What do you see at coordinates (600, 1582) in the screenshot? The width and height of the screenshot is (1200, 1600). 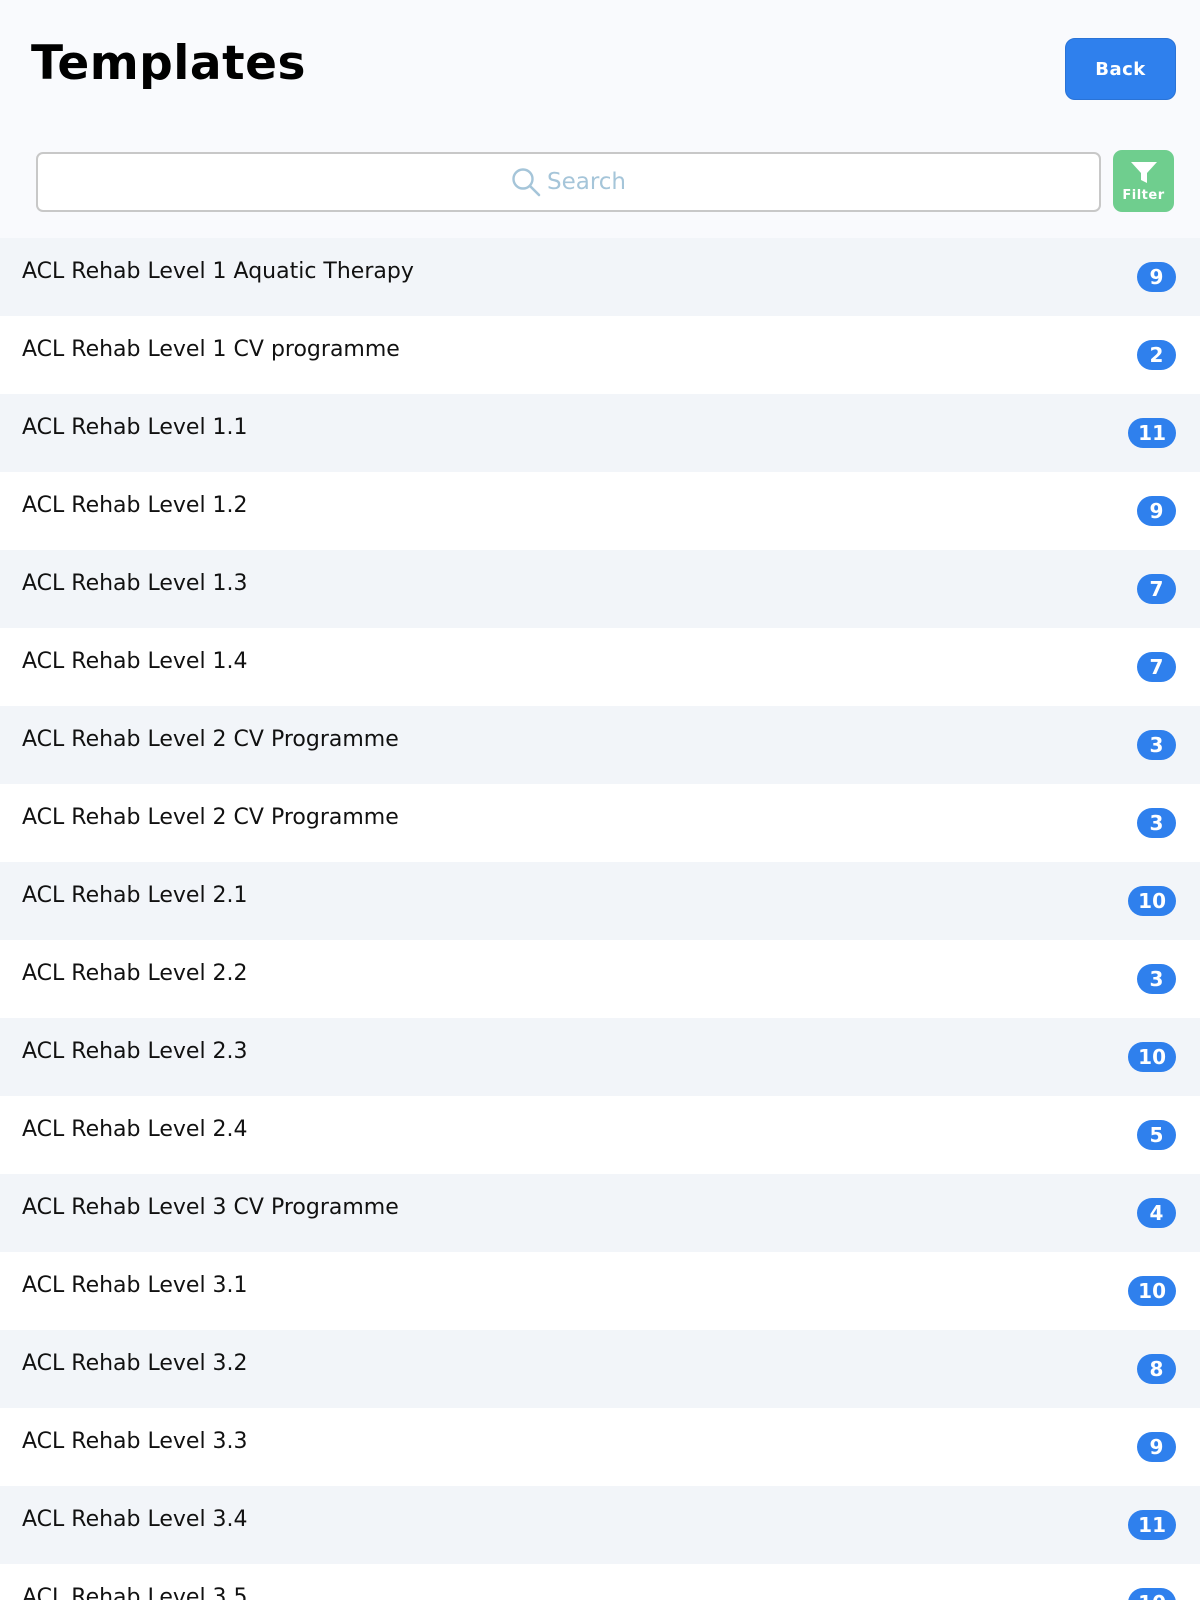 I see `list-item: ACL Rehab Level 3.5 10` at bounding box center [600, 1582].